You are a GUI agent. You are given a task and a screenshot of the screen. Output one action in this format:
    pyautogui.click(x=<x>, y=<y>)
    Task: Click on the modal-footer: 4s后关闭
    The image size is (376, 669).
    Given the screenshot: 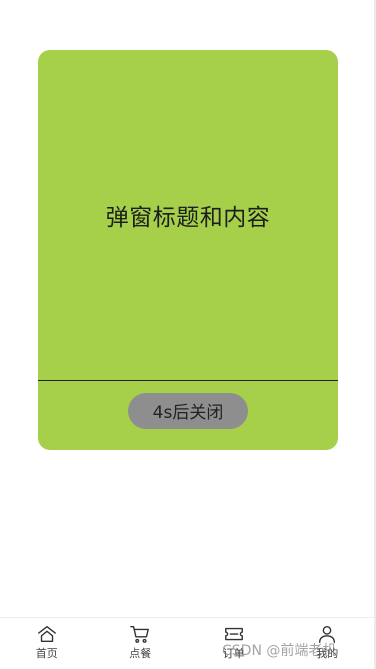 What is the action you would take?
    pyautogui.click(x=188, y=415)
    